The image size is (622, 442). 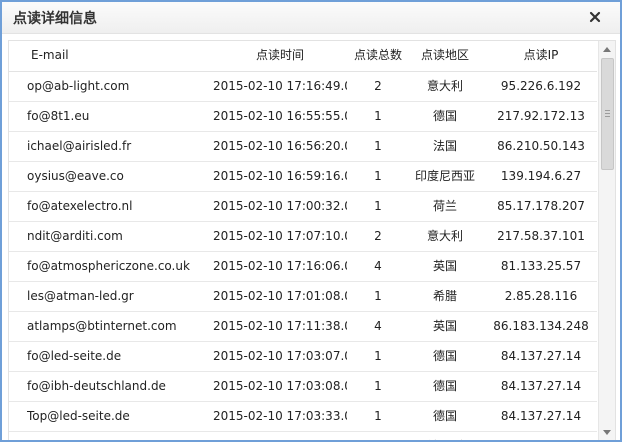 I want to click on cell-time: 2015-02-10 17:03:07.0, so click(x=280, y=356).